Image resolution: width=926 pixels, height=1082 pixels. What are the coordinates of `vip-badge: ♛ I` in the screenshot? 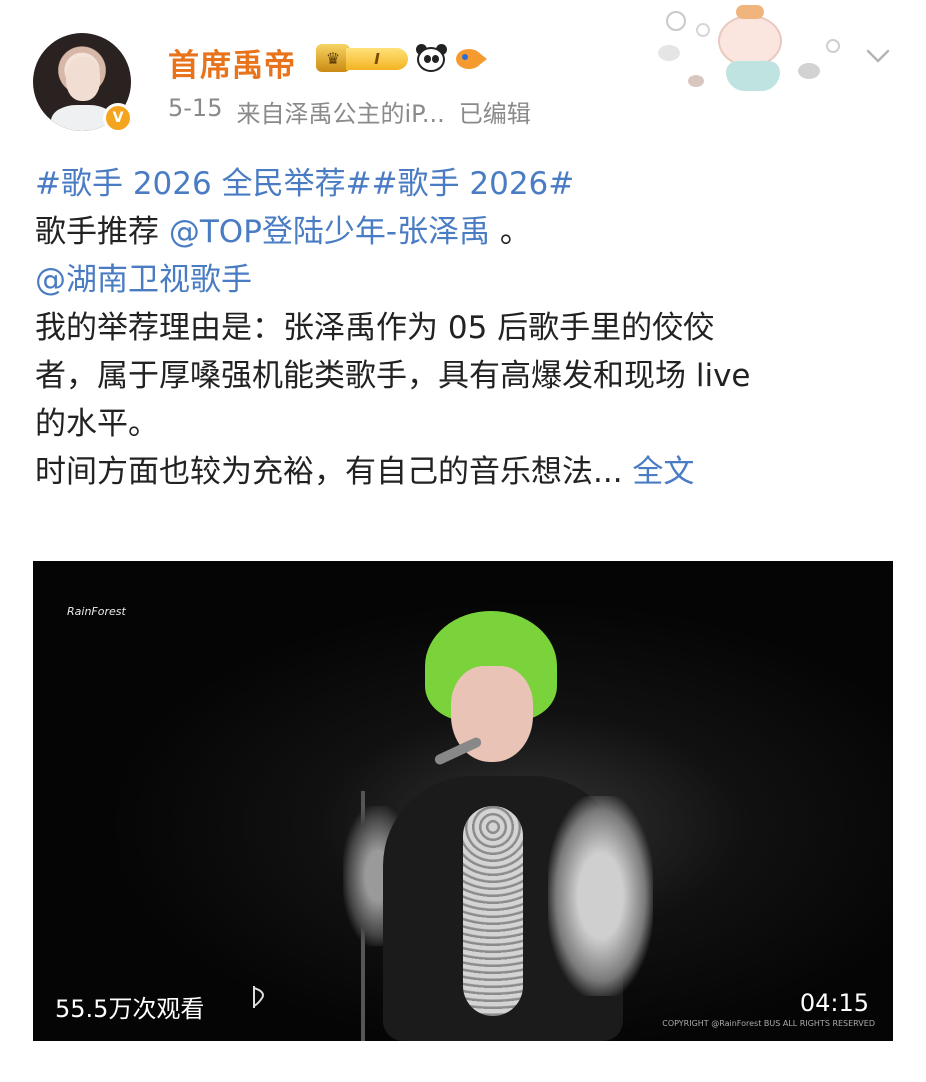 It's located at (363, 58).